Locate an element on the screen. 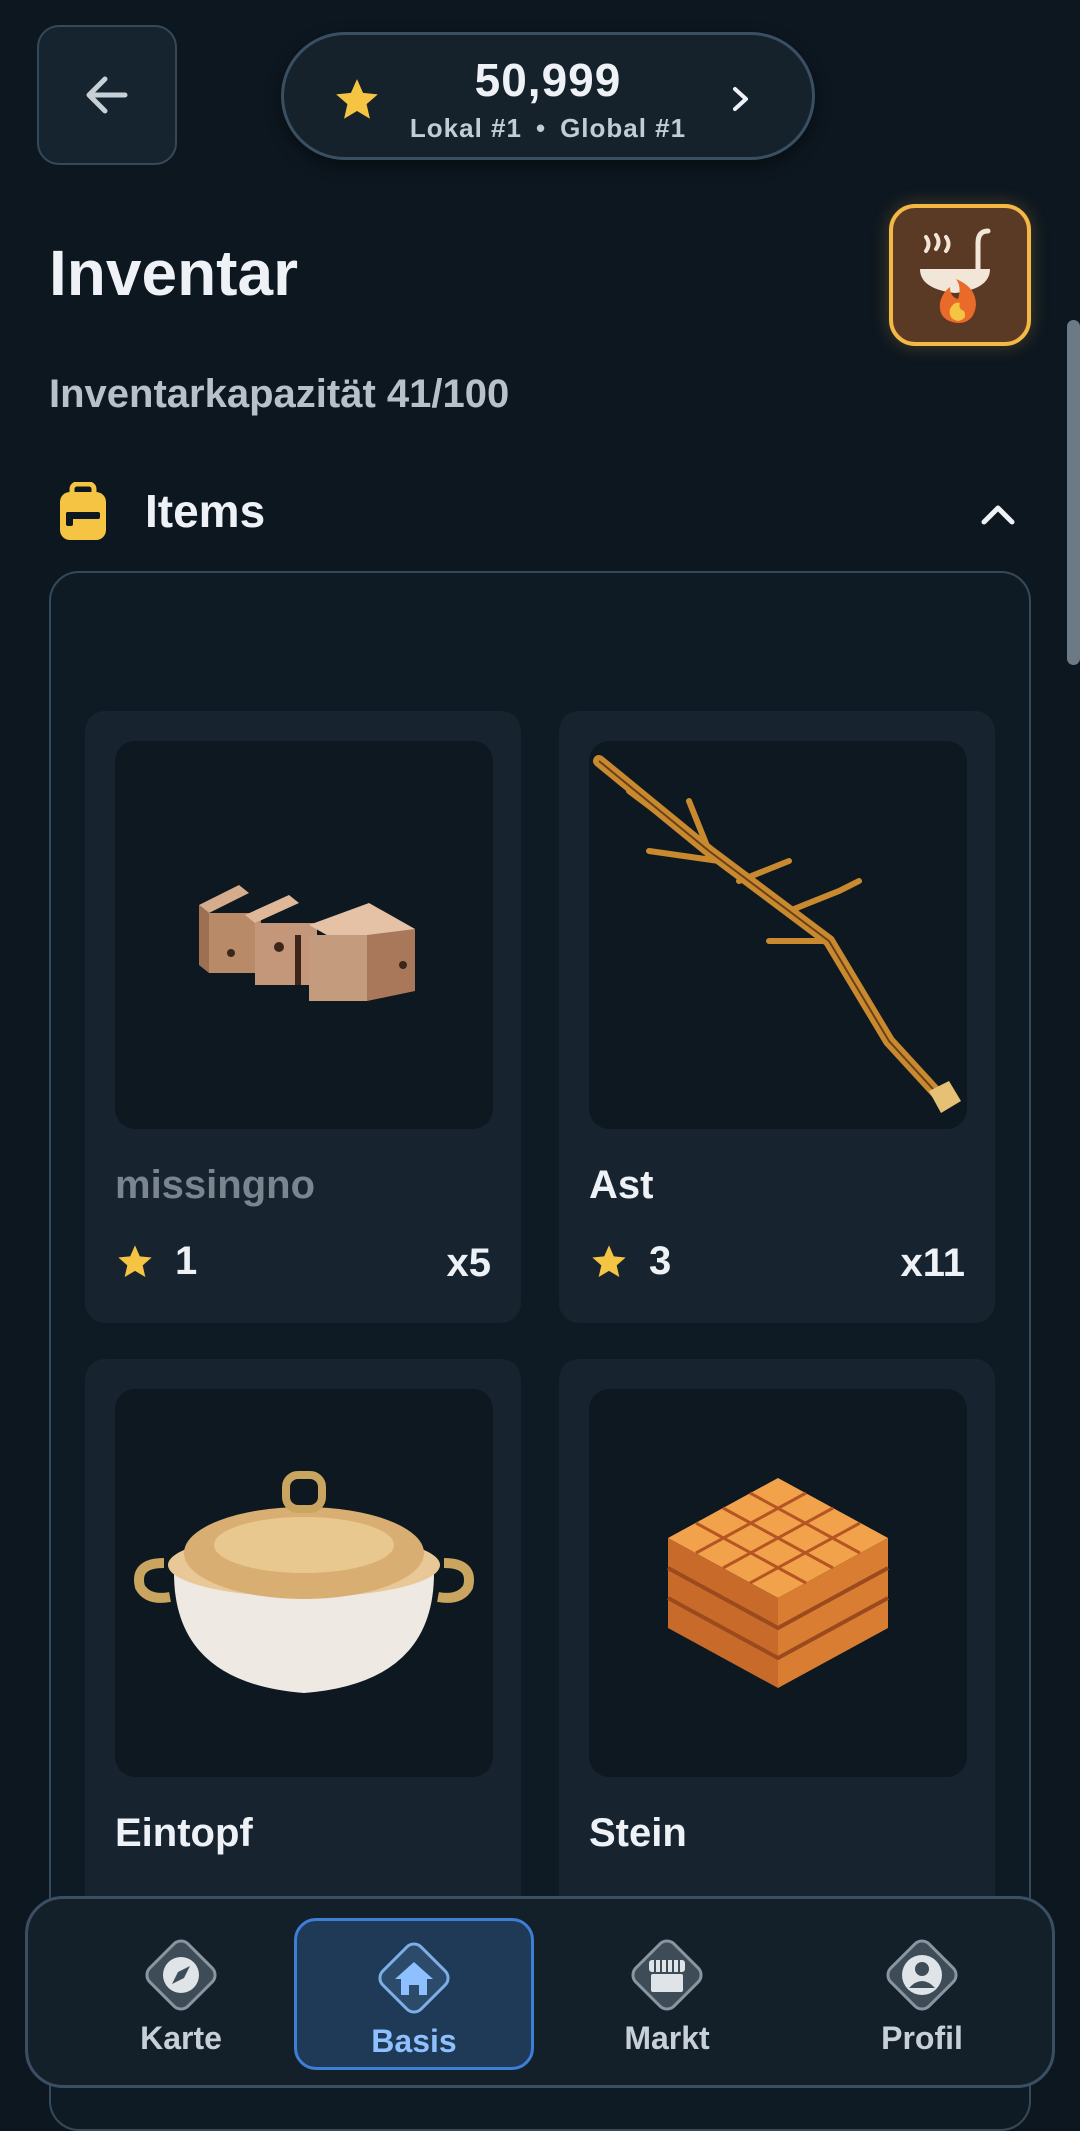  chevron-right-icon is located at coordinates (740, 99).